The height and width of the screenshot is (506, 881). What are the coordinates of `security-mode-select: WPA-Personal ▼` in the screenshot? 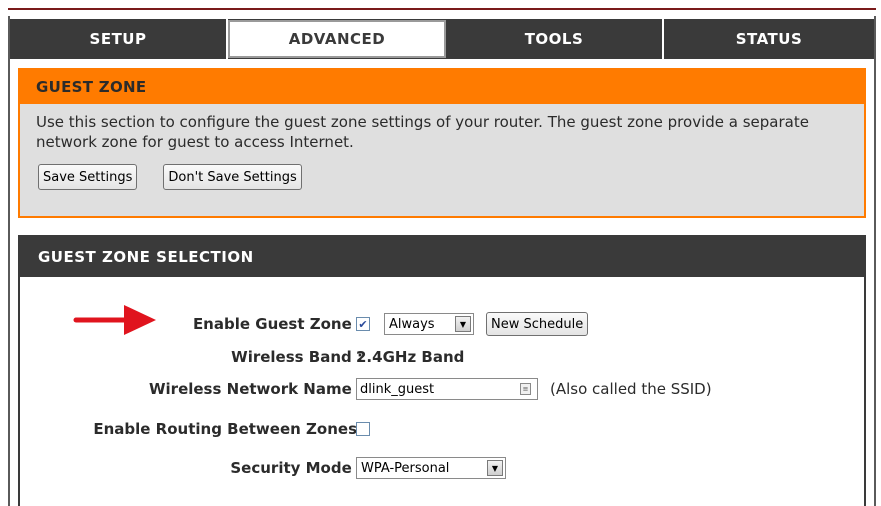 It's located at (431, 468).